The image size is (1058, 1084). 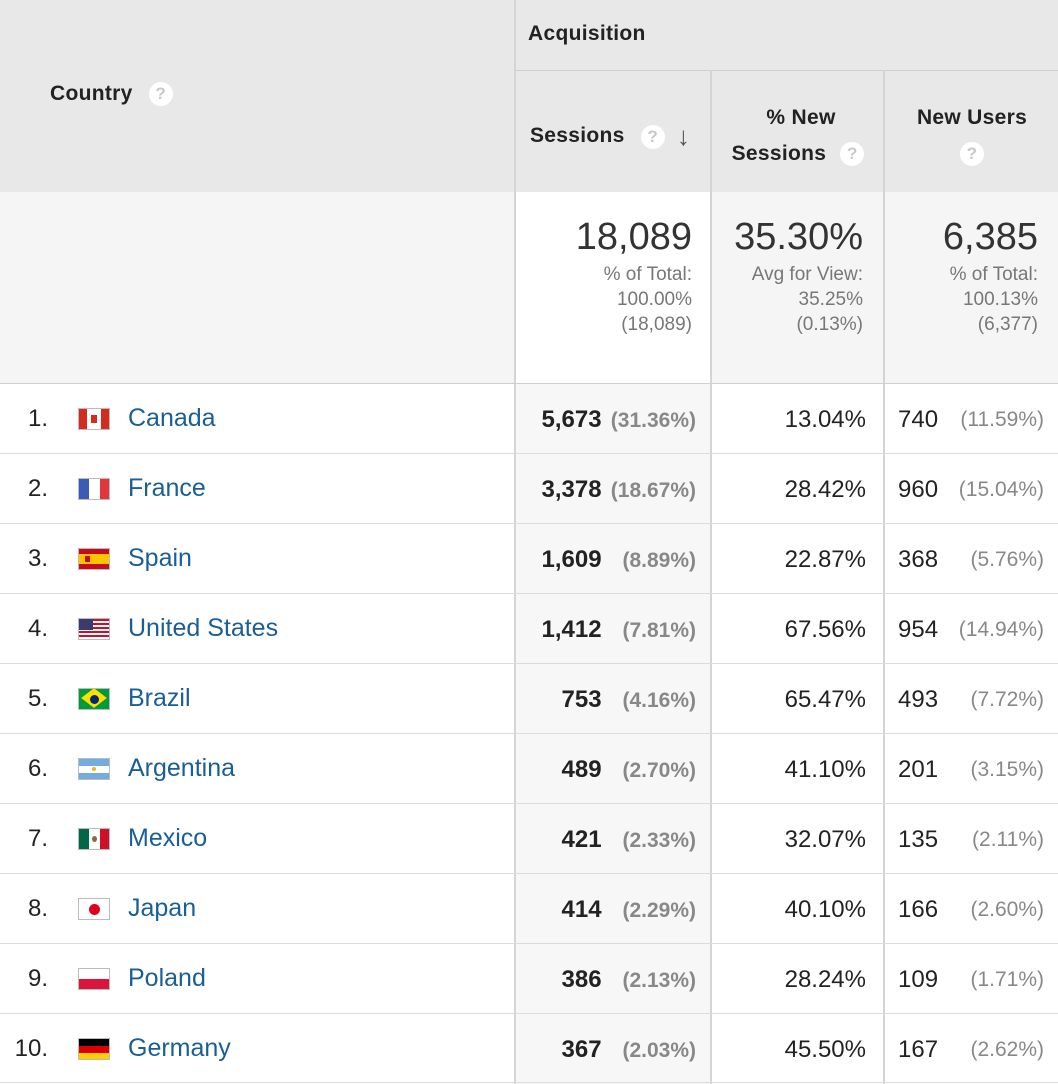 I want to click on row-rank: 10., so click(x=31, y=1048).